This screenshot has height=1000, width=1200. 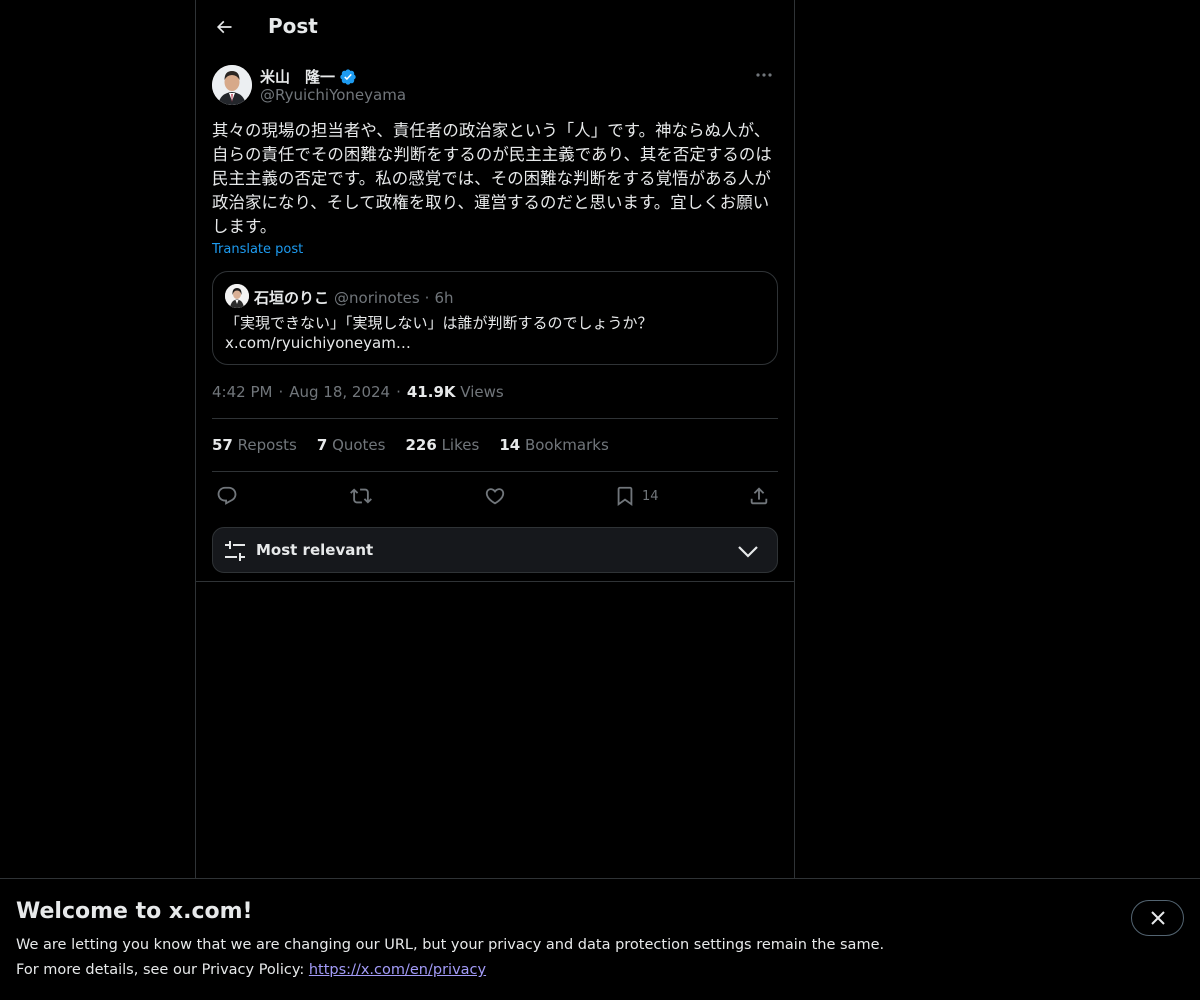 I want to click on reposts-count: 57, so click(x=222, y=445).